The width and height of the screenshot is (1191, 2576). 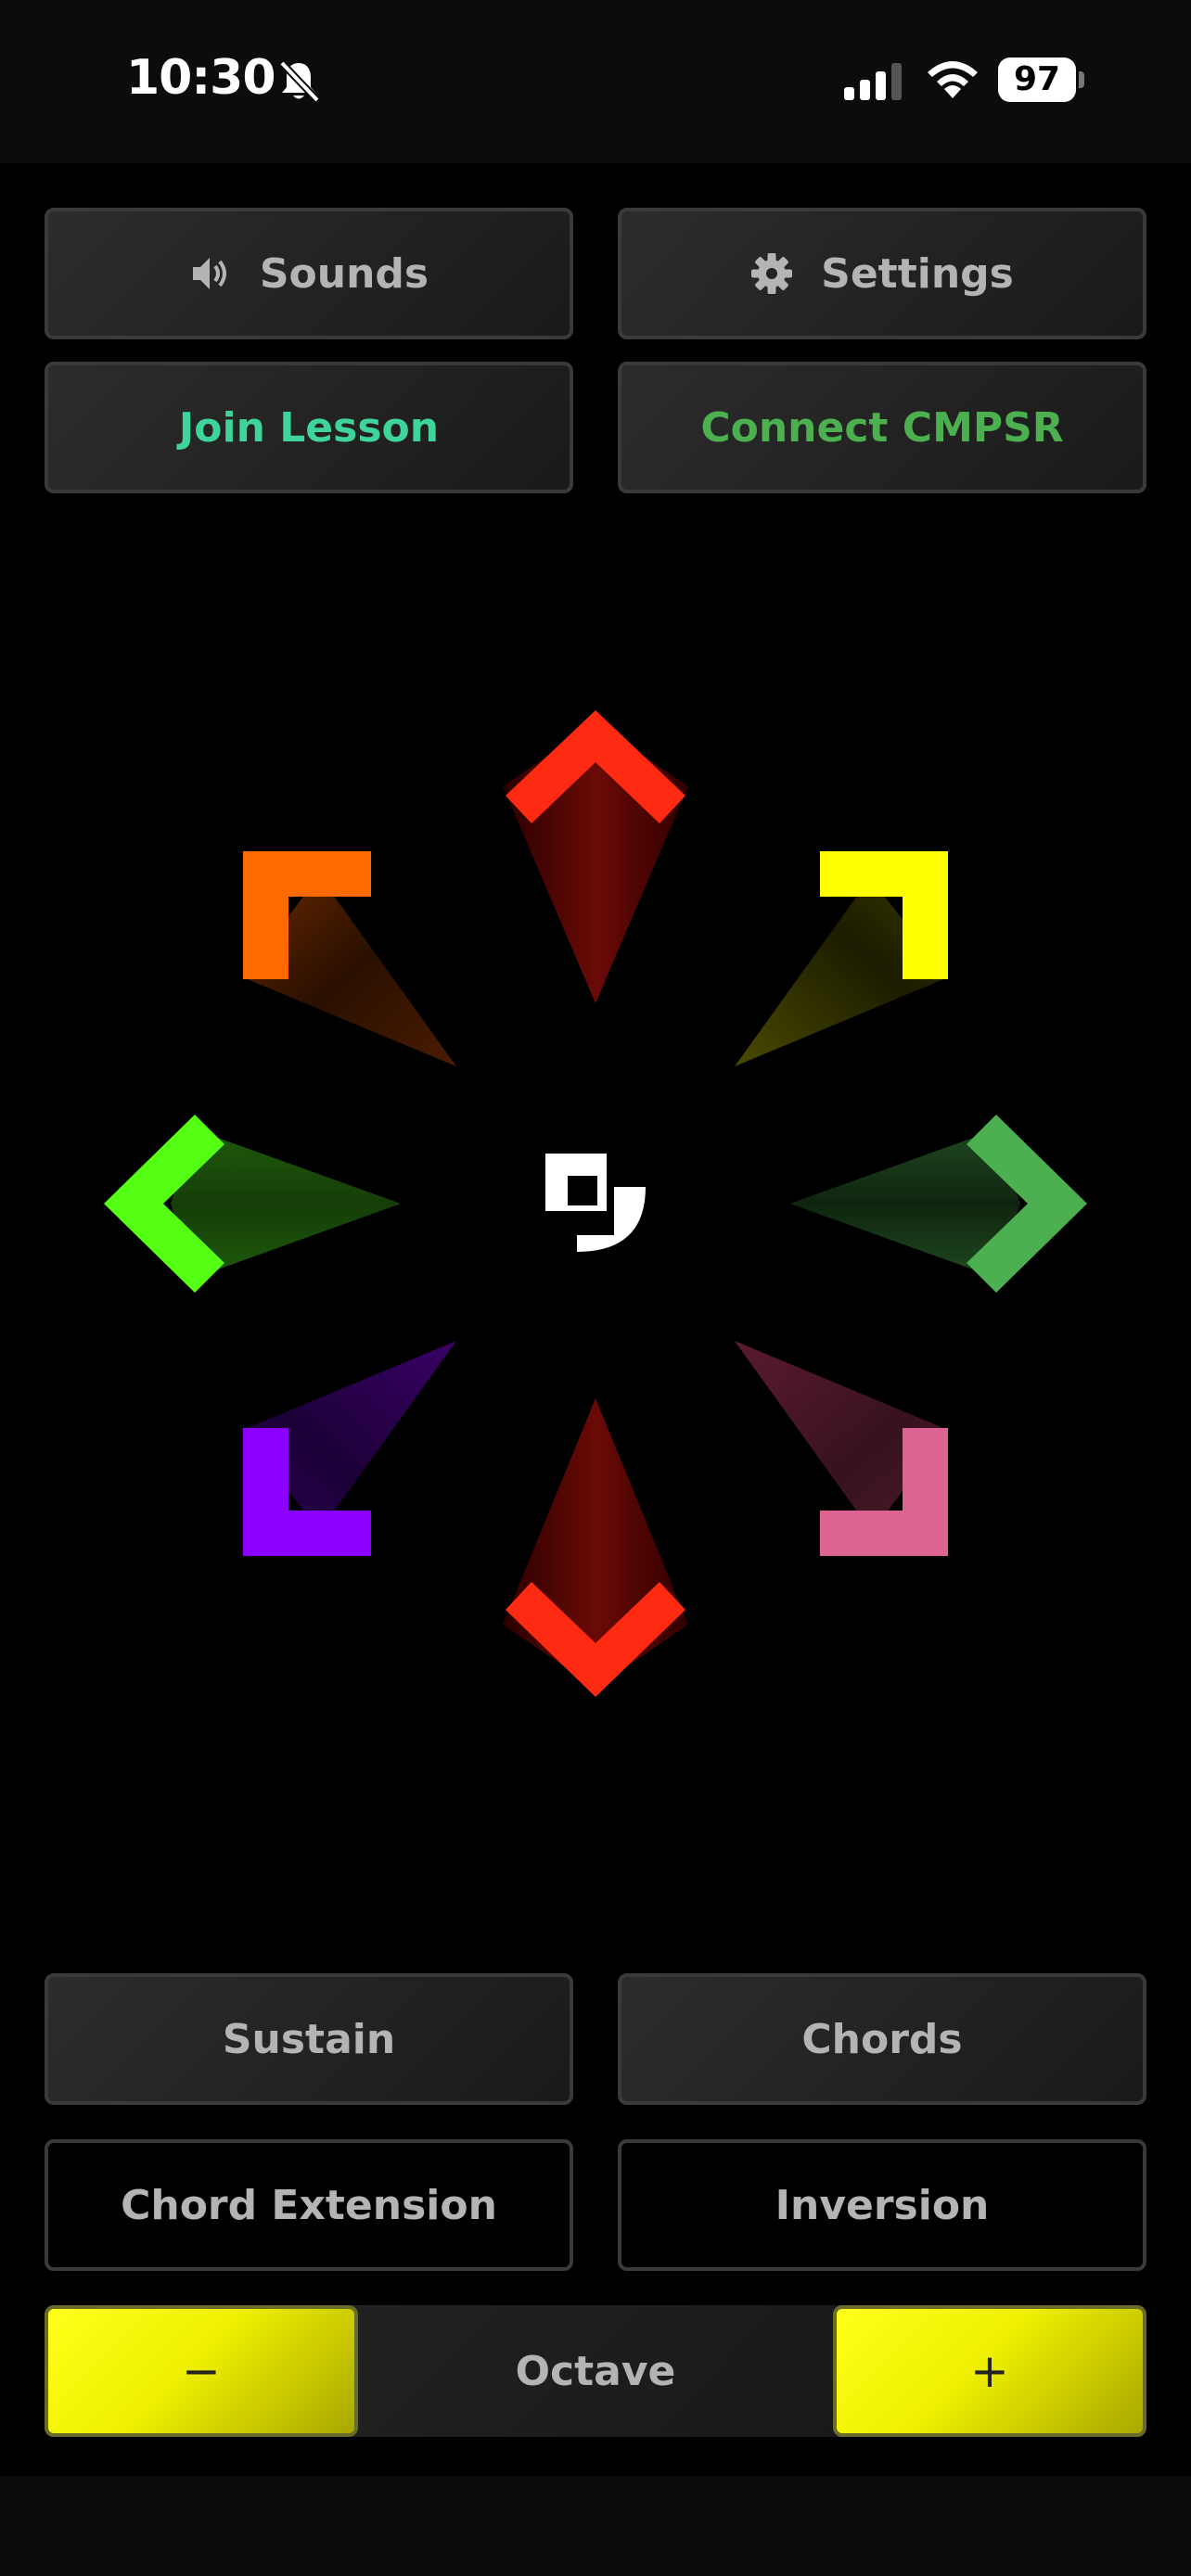 I want to click on bell-slash-icon, so click(x=299, y=81).